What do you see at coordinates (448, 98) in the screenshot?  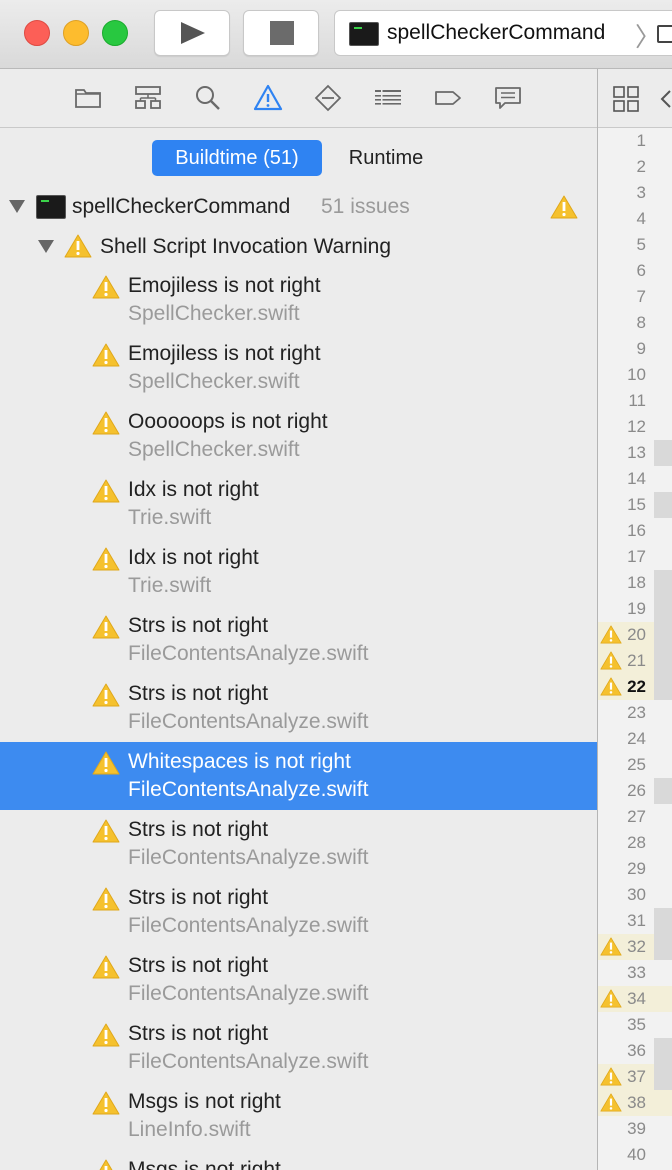 I see `tag-icon` at bounding box center [448, 98].